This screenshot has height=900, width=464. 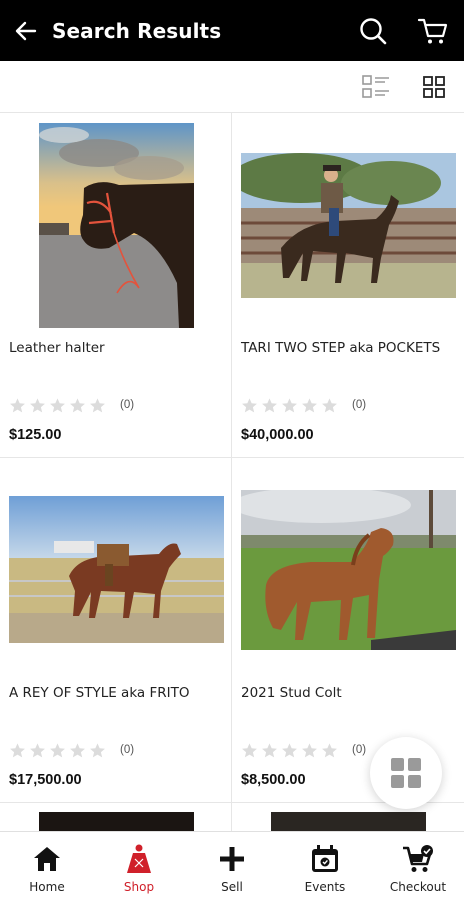 What do you see at coordinates (232, 859) in the screenshot?
I see `plus-icon` at bounding box center [232, 859].